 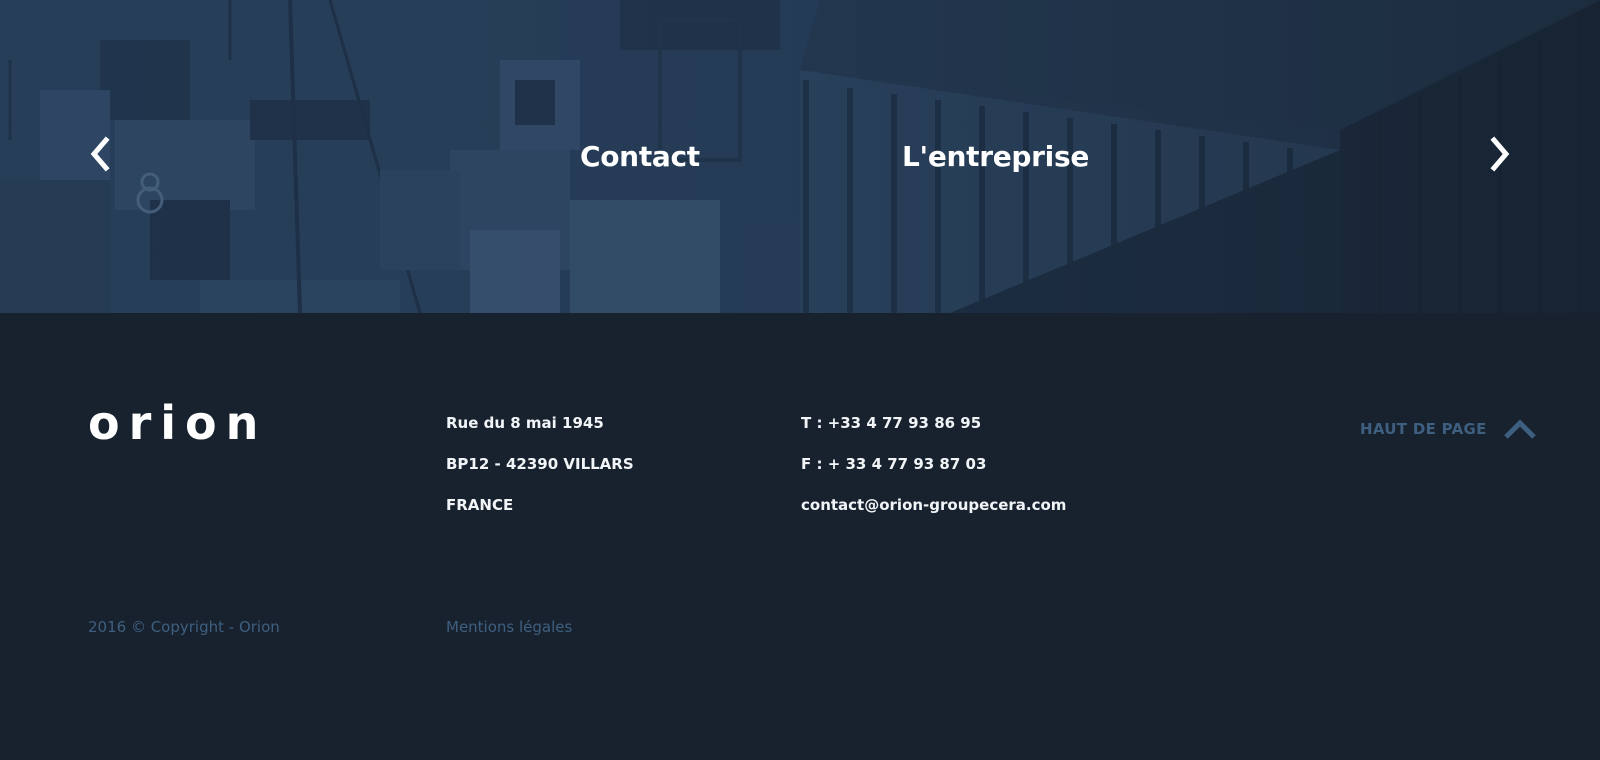 I want to click on address-country: FRANCE, so click(x=480, y=505).